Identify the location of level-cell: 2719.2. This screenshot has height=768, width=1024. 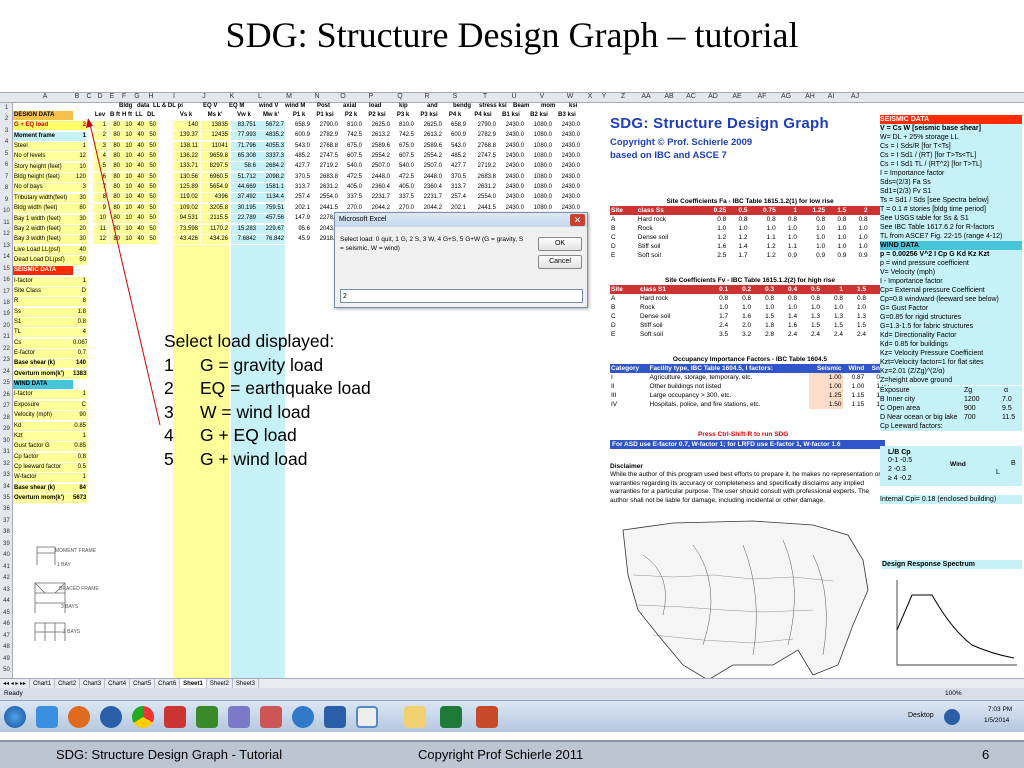
(325, 166).